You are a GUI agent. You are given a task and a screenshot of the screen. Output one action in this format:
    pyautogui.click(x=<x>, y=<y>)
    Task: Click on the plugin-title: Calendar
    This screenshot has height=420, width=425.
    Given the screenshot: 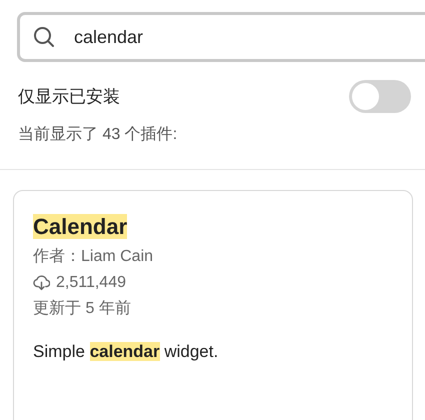 What is the action you would take?
    pyautogui.click(x=80, y=226)
    